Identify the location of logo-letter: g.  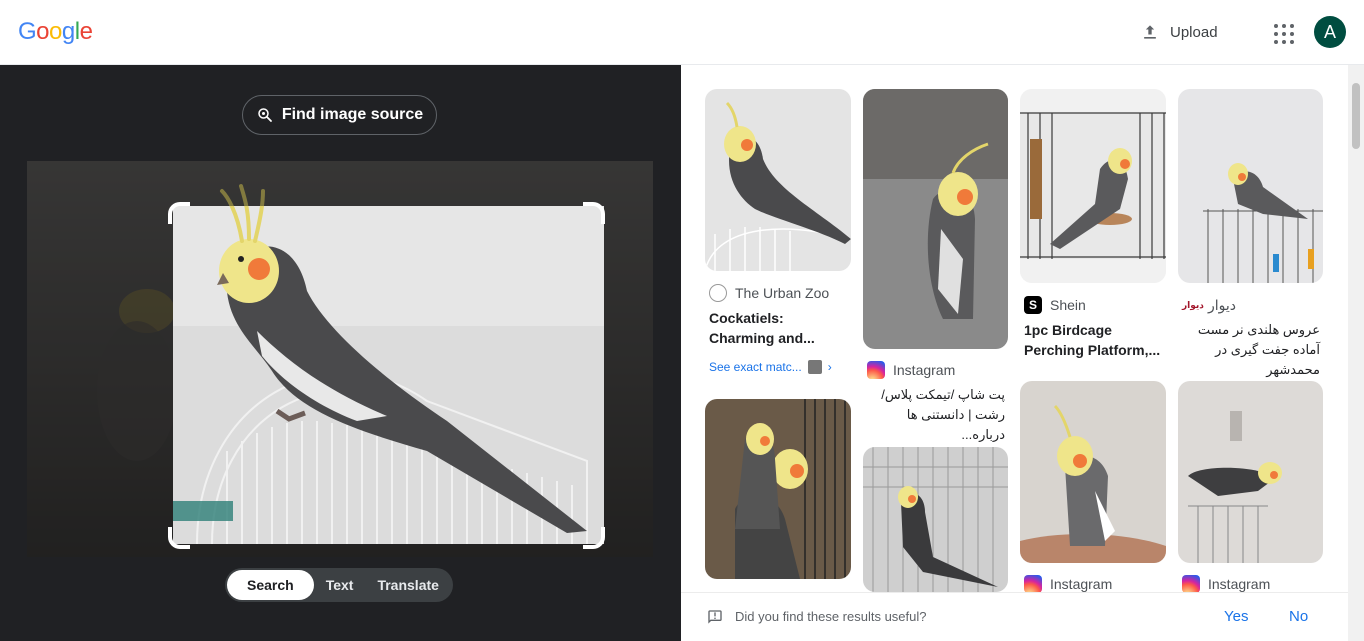
(68, 31).